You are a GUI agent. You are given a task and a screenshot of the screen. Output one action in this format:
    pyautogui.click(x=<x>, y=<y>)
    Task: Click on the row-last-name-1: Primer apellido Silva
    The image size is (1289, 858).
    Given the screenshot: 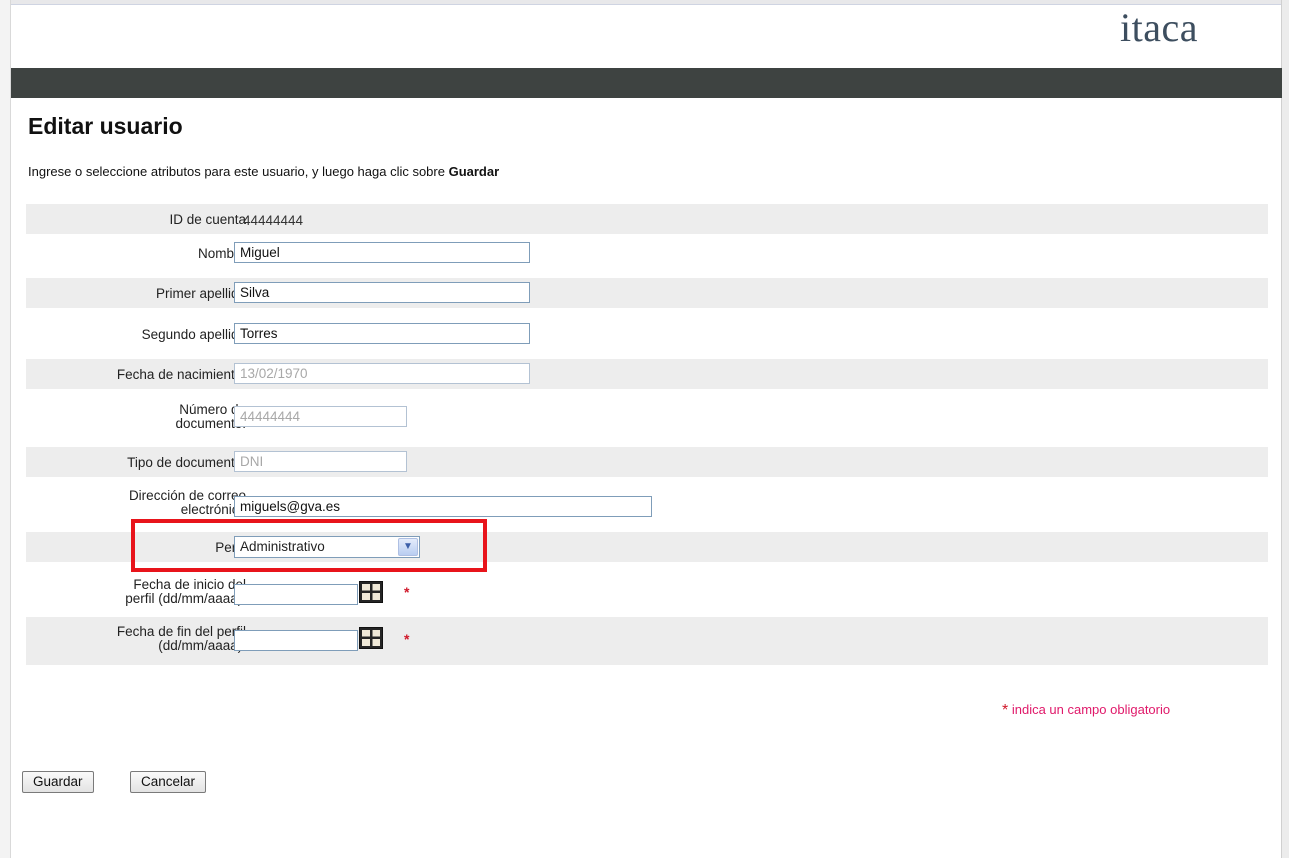 What is the action you would take?
    pyautogui.click(x=647, y=293)
    